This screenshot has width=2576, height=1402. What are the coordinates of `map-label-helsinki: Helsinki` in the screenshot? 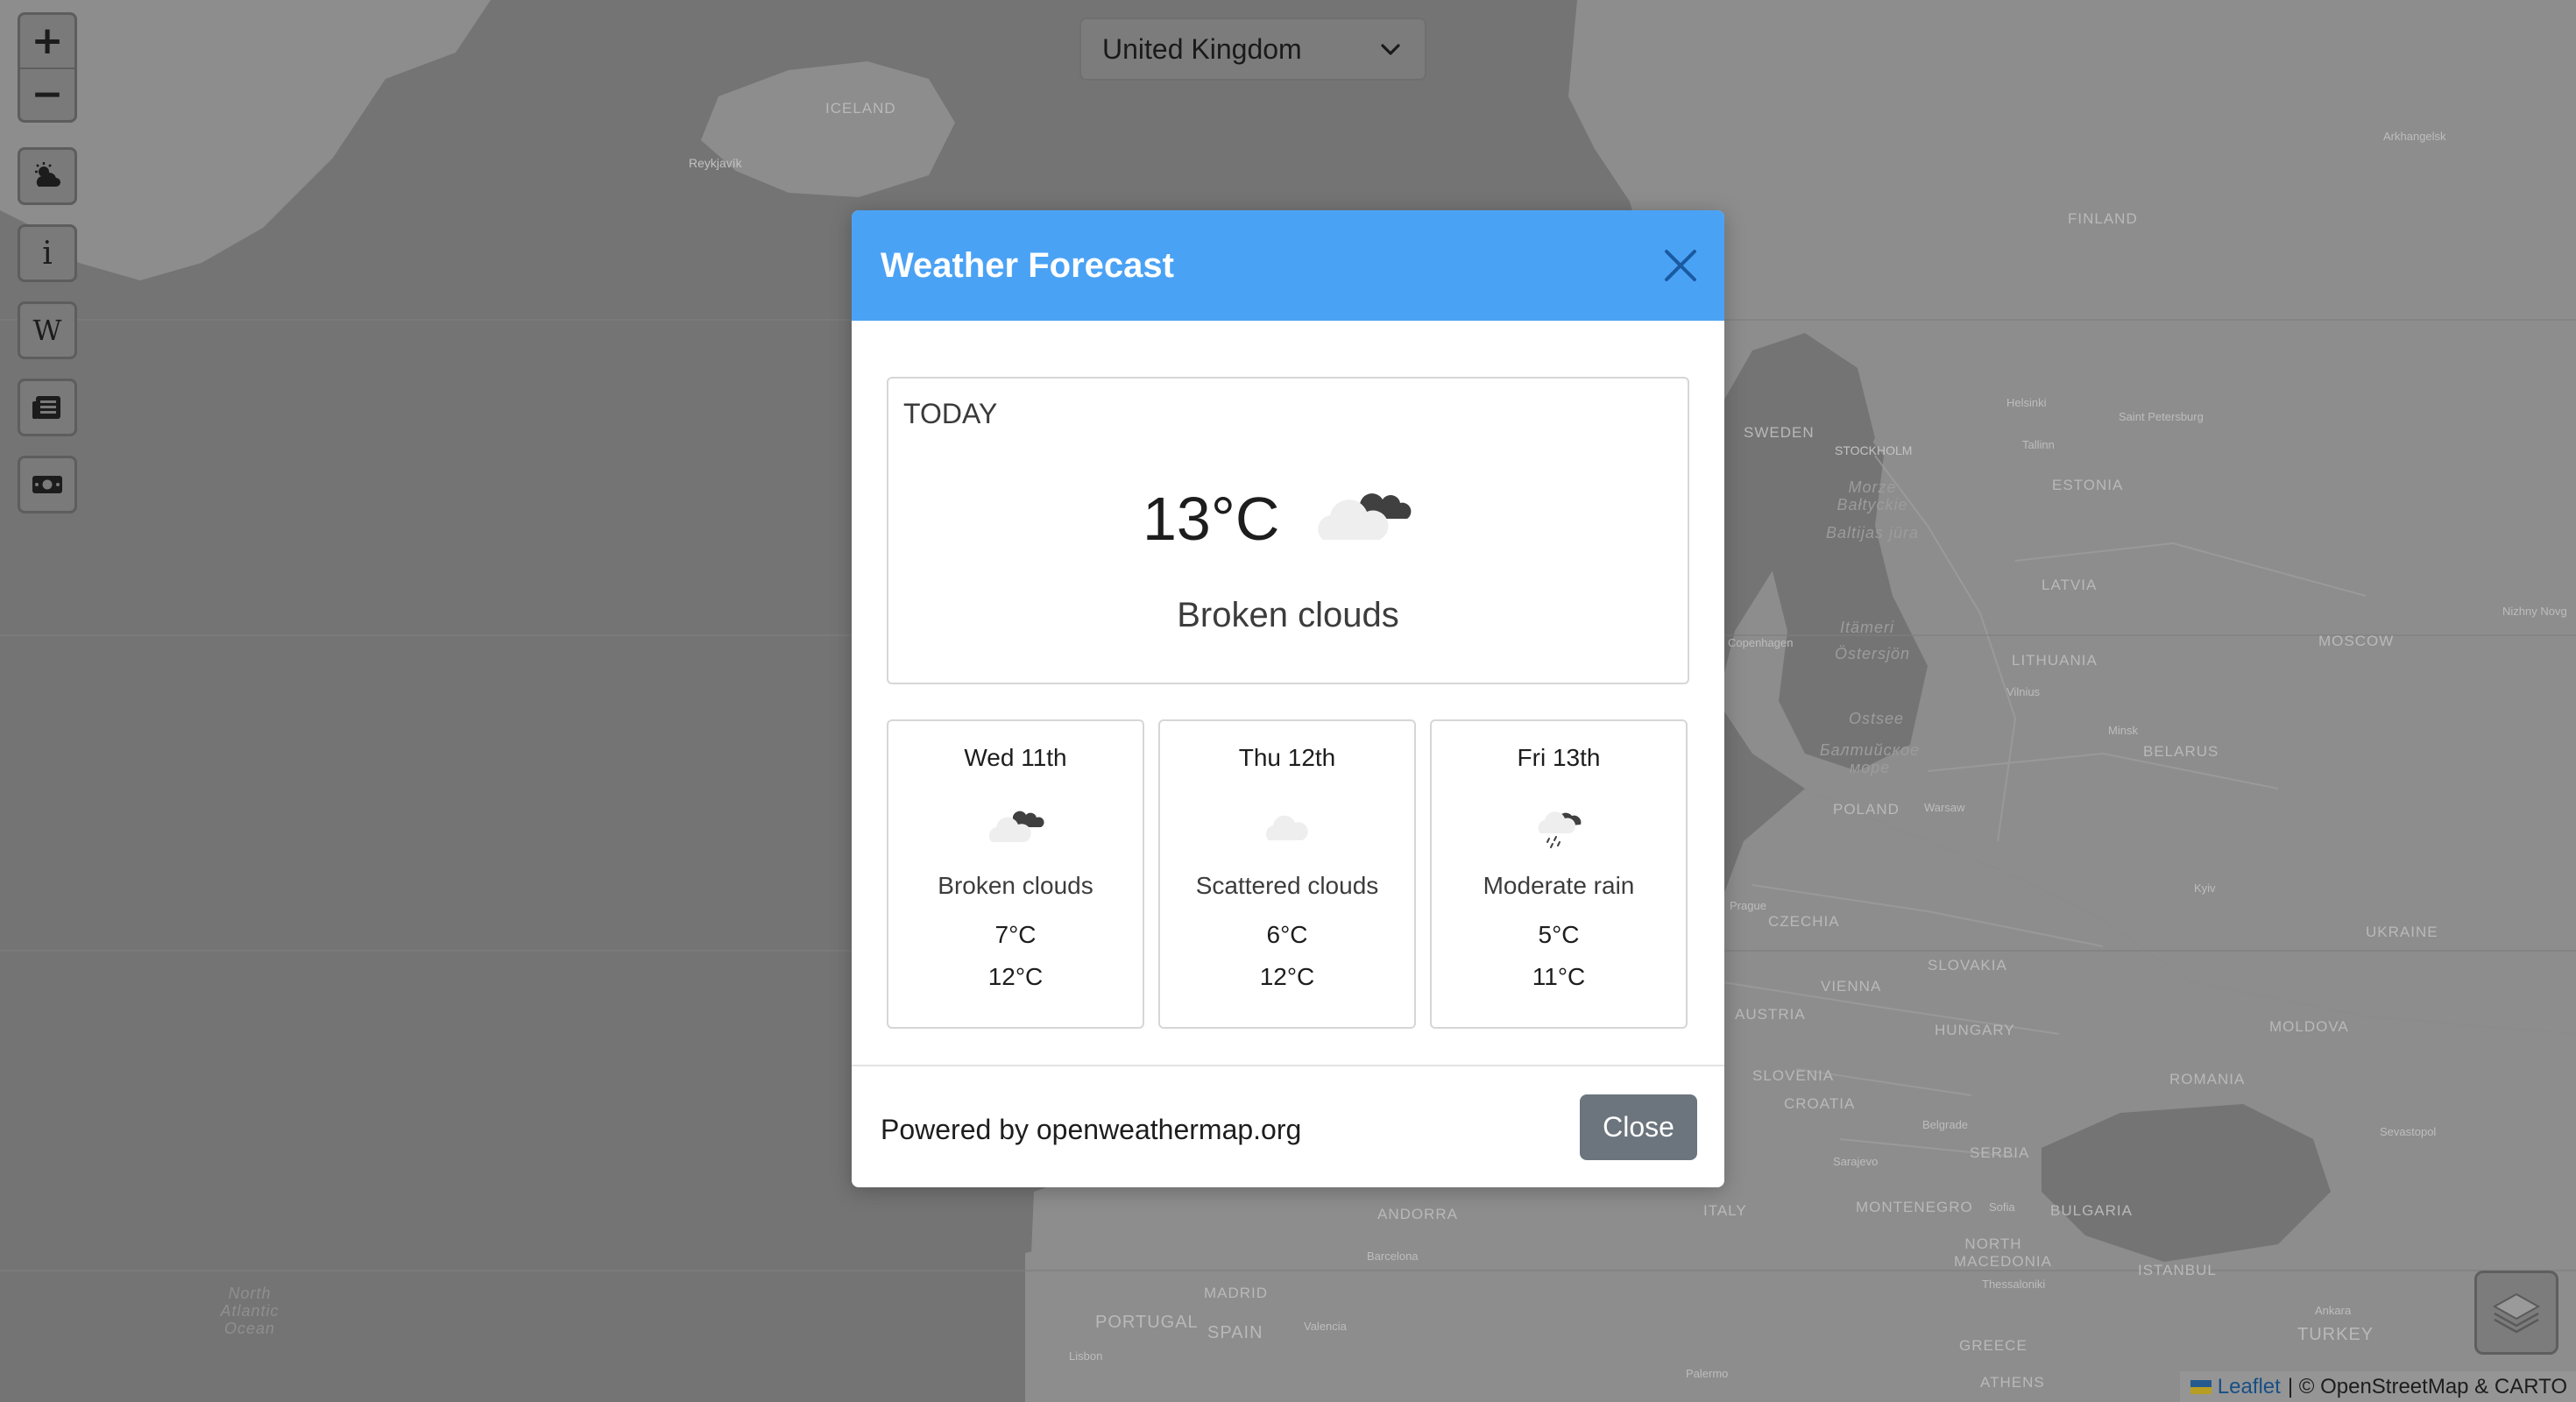 It's located at (2026, 402).